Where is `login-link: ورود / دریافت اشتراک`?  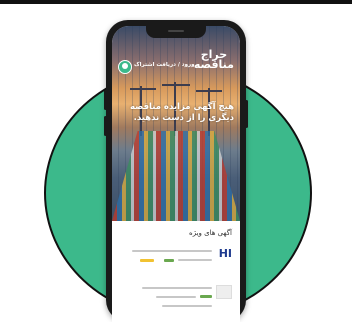
login-link: ورود / دریافت اشتراک is located at coordinates (164, 65).